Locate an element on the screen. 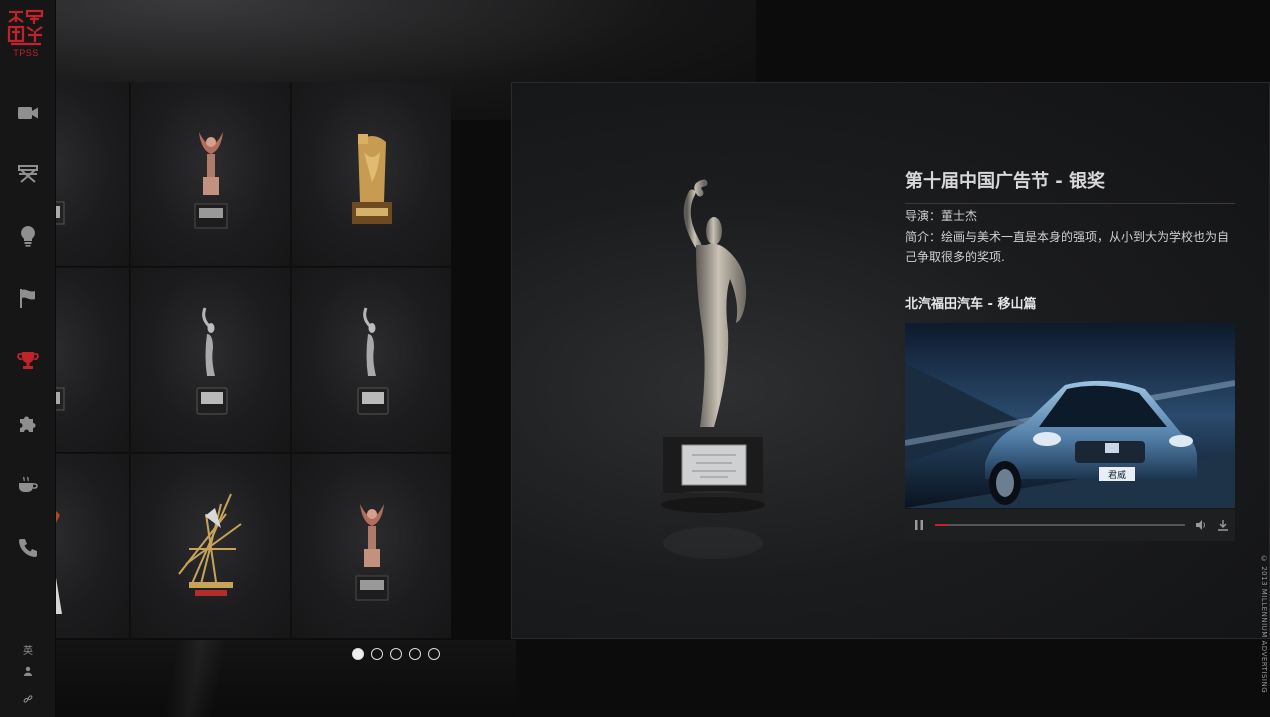 This screenshot has height=717, width=1270. nav-ideas is located at coordinates (28, 236).